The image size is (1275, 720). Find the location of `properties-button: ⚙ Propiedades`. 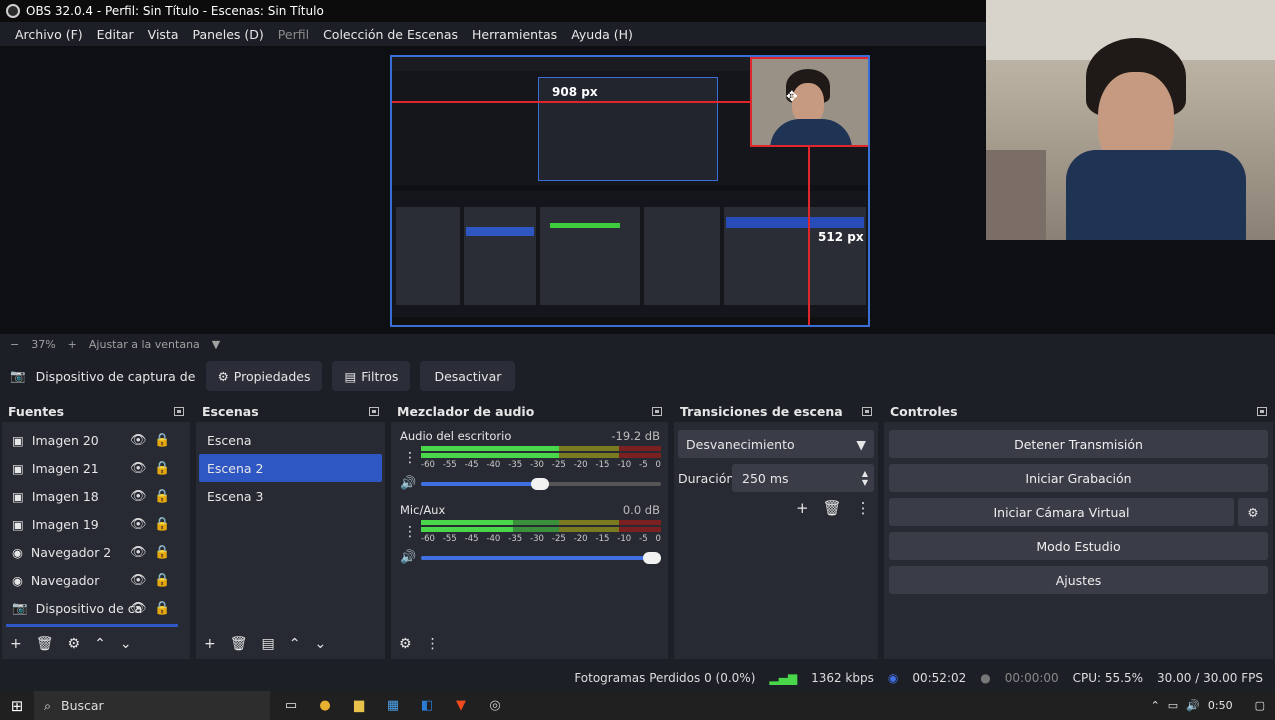

properties-button: ⚙ Propiedades is located at coordinates (264, 376).